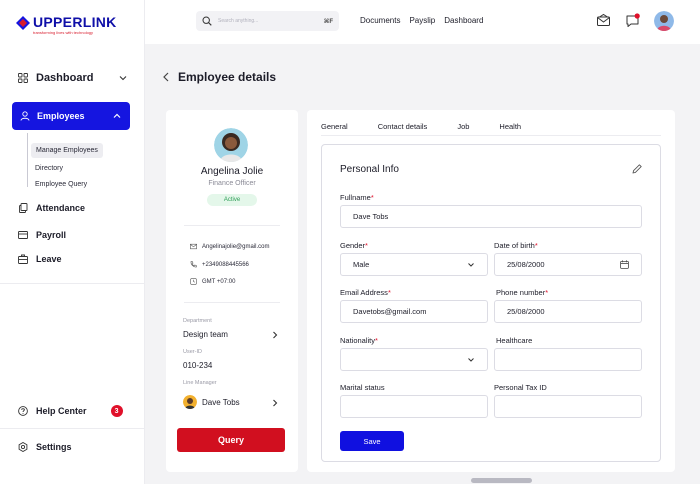 The width and height of the screenshot is (700, 484). Describe the element at coordinates (198, 365) in the screenshot. I see `user-id-value: 010-234` at that location.